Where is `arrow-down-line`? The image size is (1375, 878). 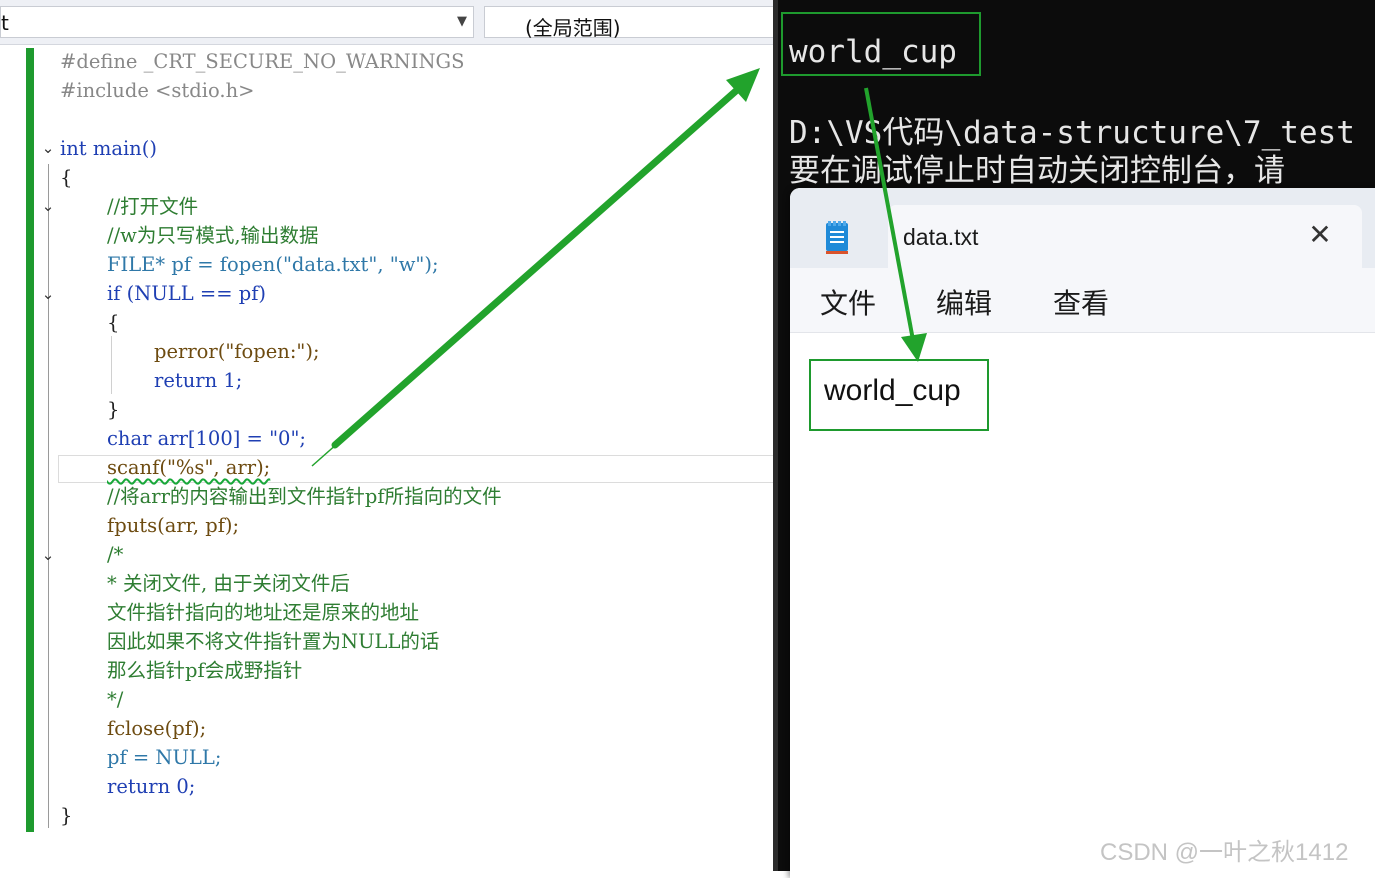
arrow-down-line is located at coordinates (889, 214).